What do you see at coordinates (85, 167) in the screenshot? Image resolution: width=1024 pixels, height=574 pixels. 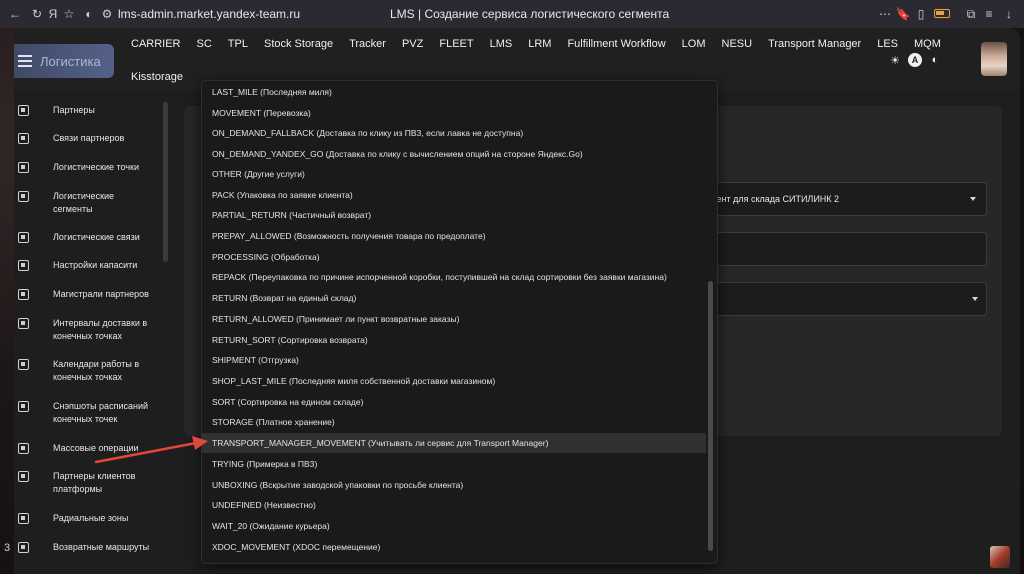 I see `sidebar-item-logistic-points: Логистические точки` at bounding box center [85, 167].